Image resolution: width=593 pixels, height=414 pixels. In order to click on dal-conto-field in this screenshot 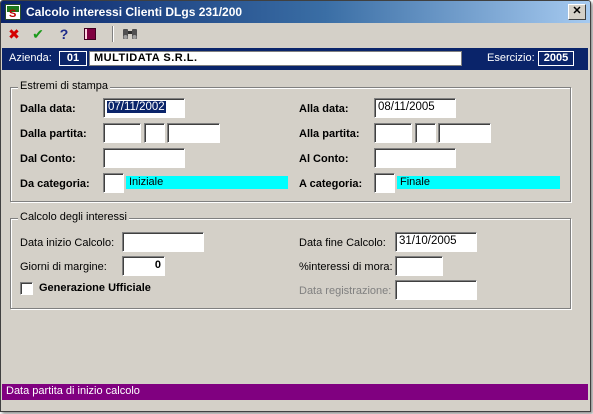, I will do `click(144, 158)`.